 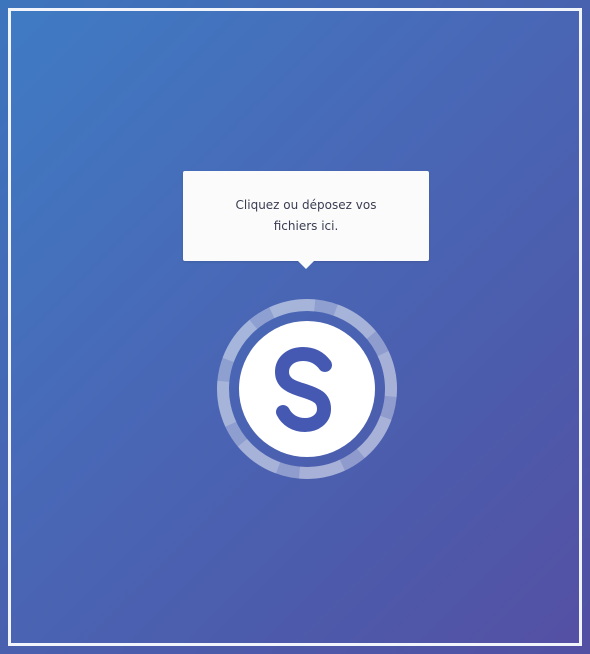 I want to click on upload-tooltip: Cliquez ou déposez vos fichiers ici., so click(x=306, y=220).